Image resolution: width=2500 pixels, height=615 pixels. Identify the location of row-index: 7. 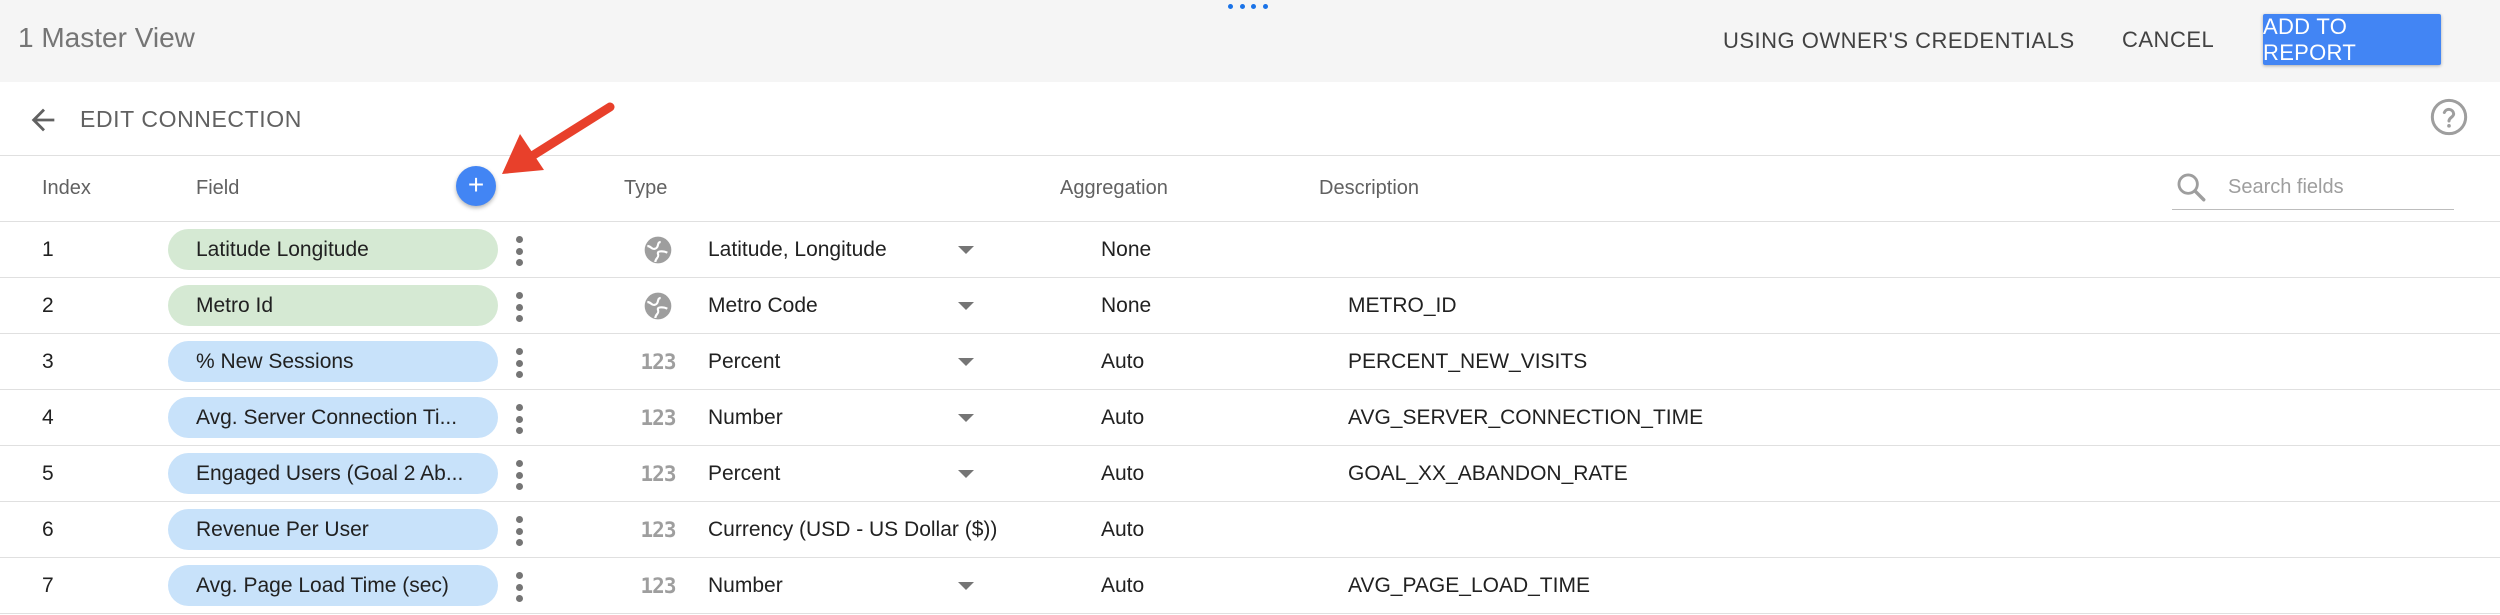
(48, 585).